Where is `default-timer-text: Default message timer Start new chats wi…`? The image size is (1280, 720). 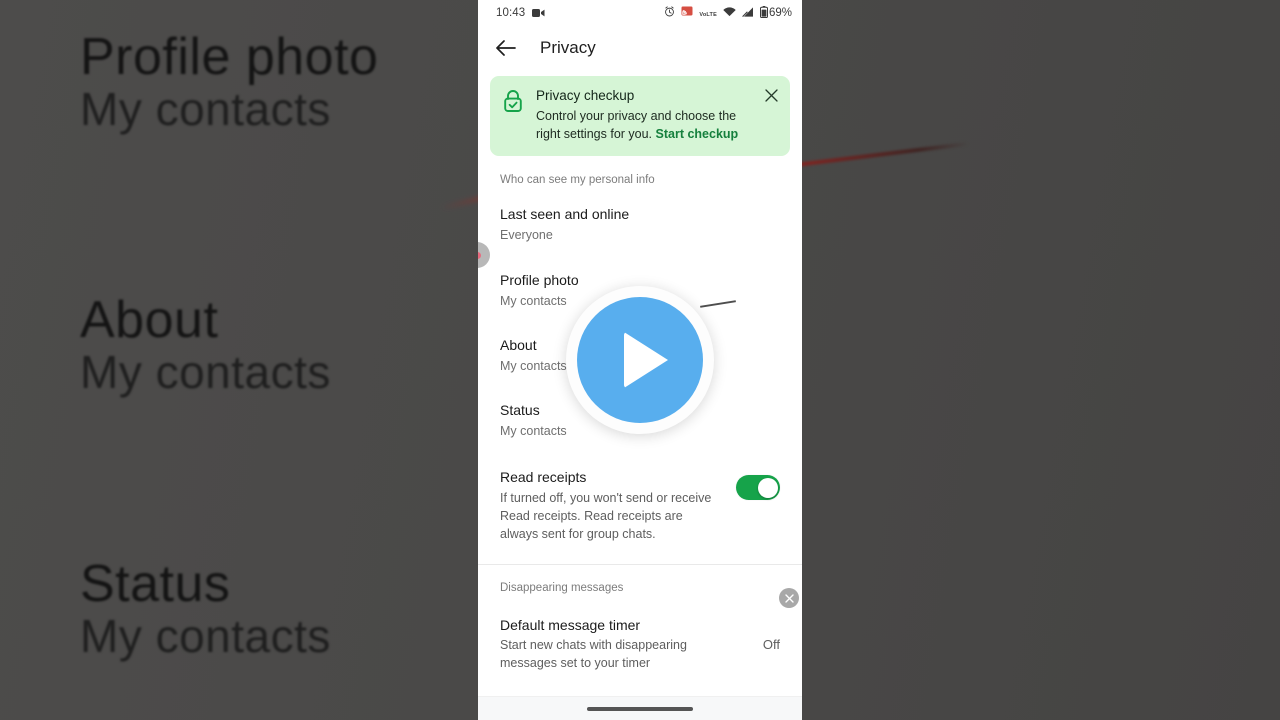 default-timer-text: Default message timer Start new chats wi… is located at coordinates (631, 645).